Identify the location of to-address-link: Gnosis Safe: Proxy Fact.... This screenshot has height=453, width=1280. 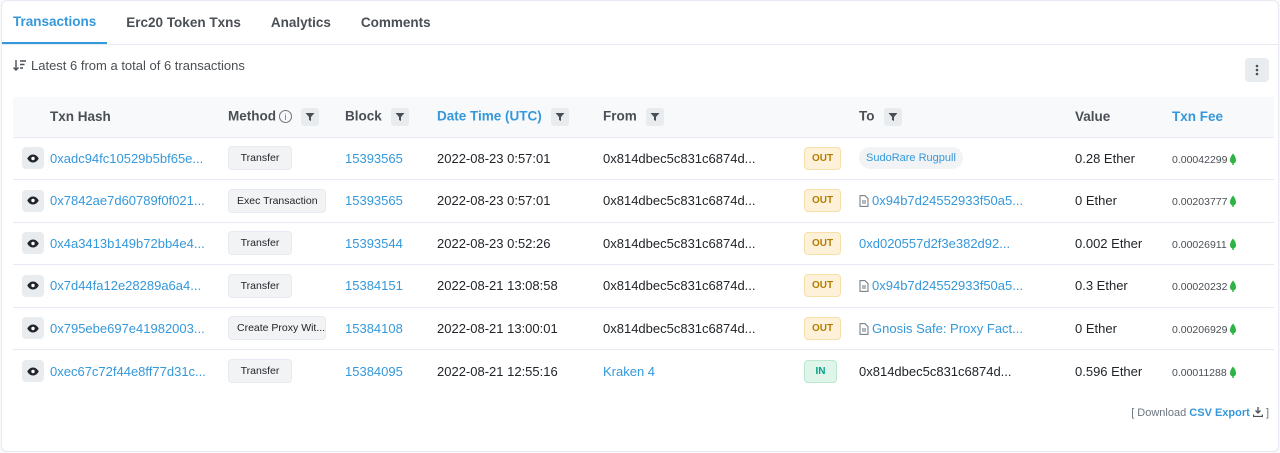
(947, 328).